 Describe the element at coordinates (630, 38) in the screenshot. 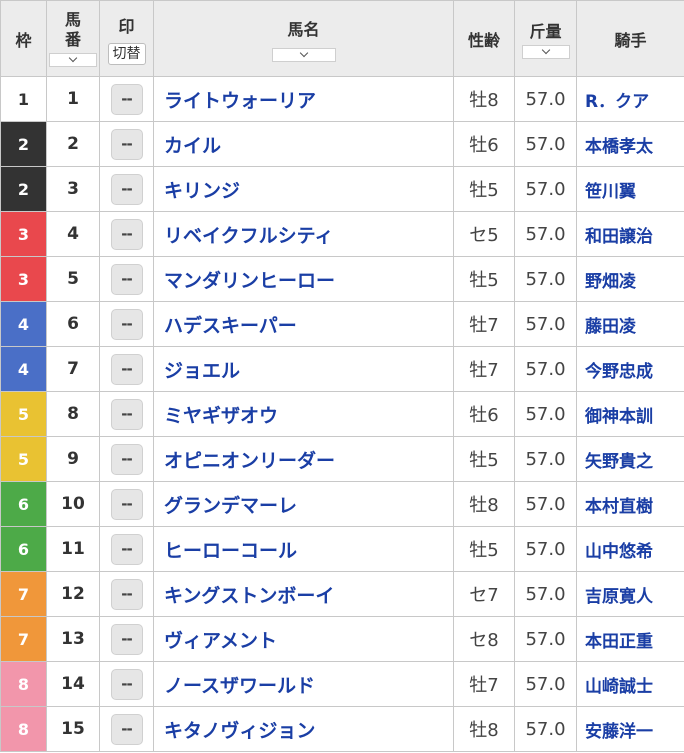

I see `col-header-jockey: 騎手` at that location.